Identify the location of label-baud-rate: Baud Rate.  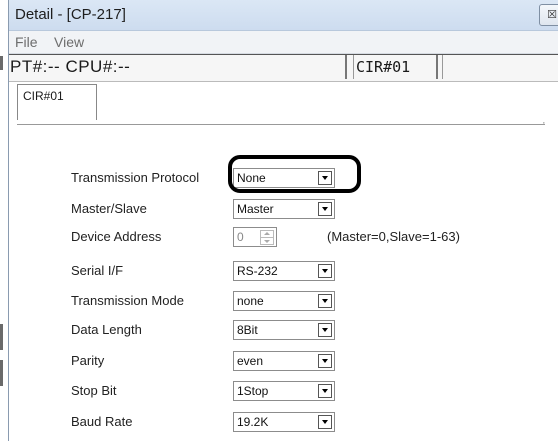
(102, 421).